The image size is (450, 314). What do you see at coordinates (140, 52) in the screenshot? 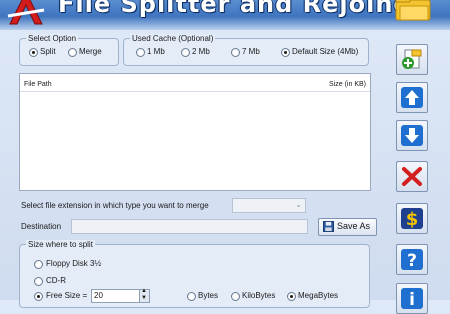
I see `cache-1mb-radio` at bounding box center [140, 52].